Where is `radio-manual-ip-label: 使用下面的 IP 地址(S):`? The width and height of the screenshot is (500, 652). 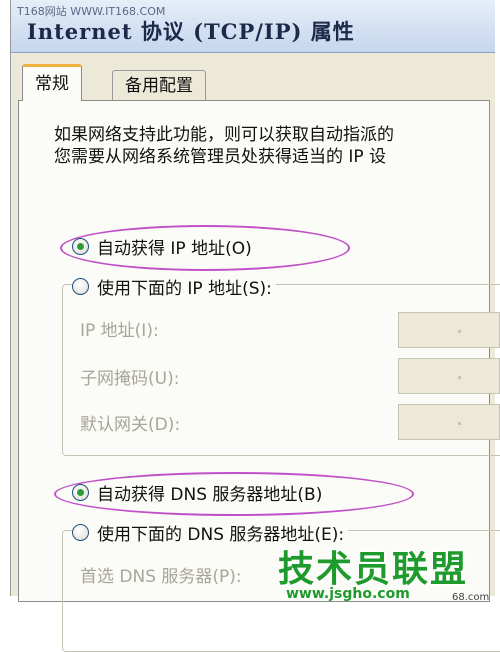 radio-manual-ip-label: 使用下面的 IP 地址(S): is located at coordinates (184, 288).